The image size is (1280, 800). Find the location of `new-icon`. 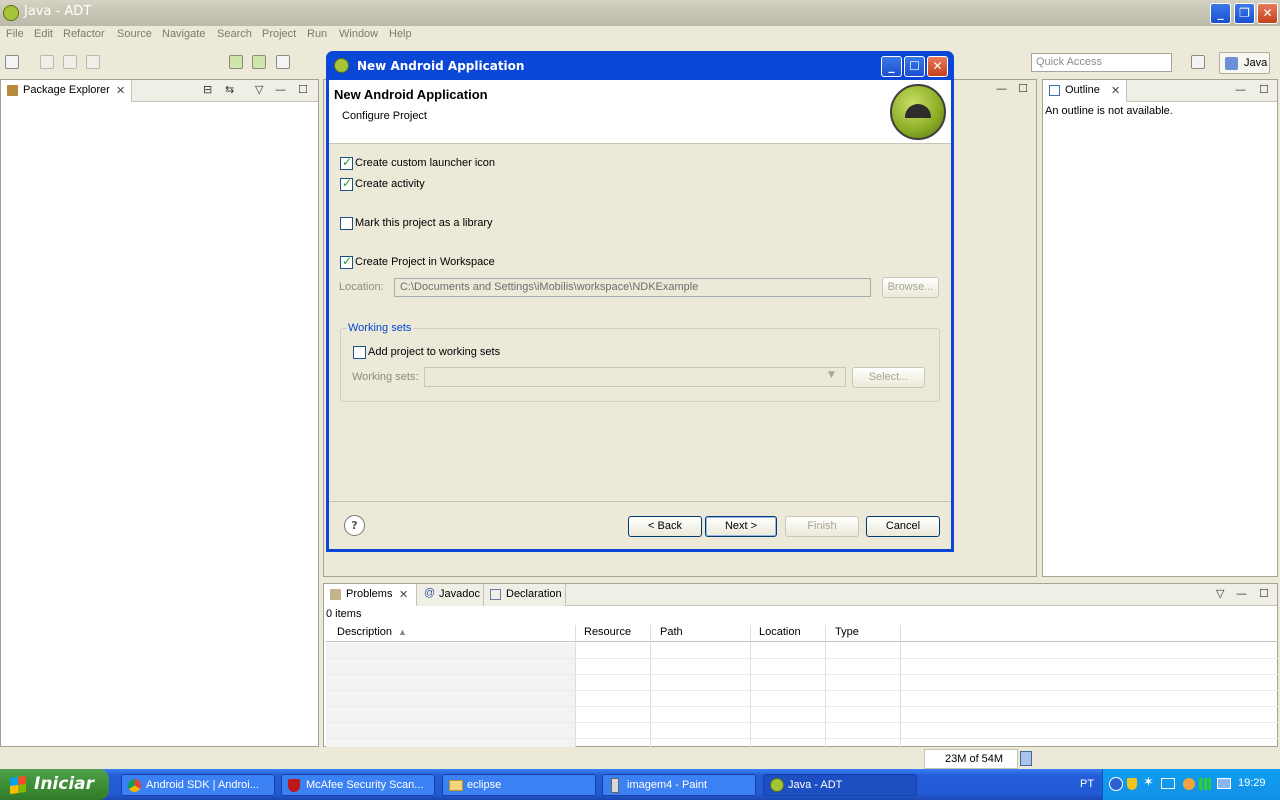

new-icon is located at coordinates (12, 62).